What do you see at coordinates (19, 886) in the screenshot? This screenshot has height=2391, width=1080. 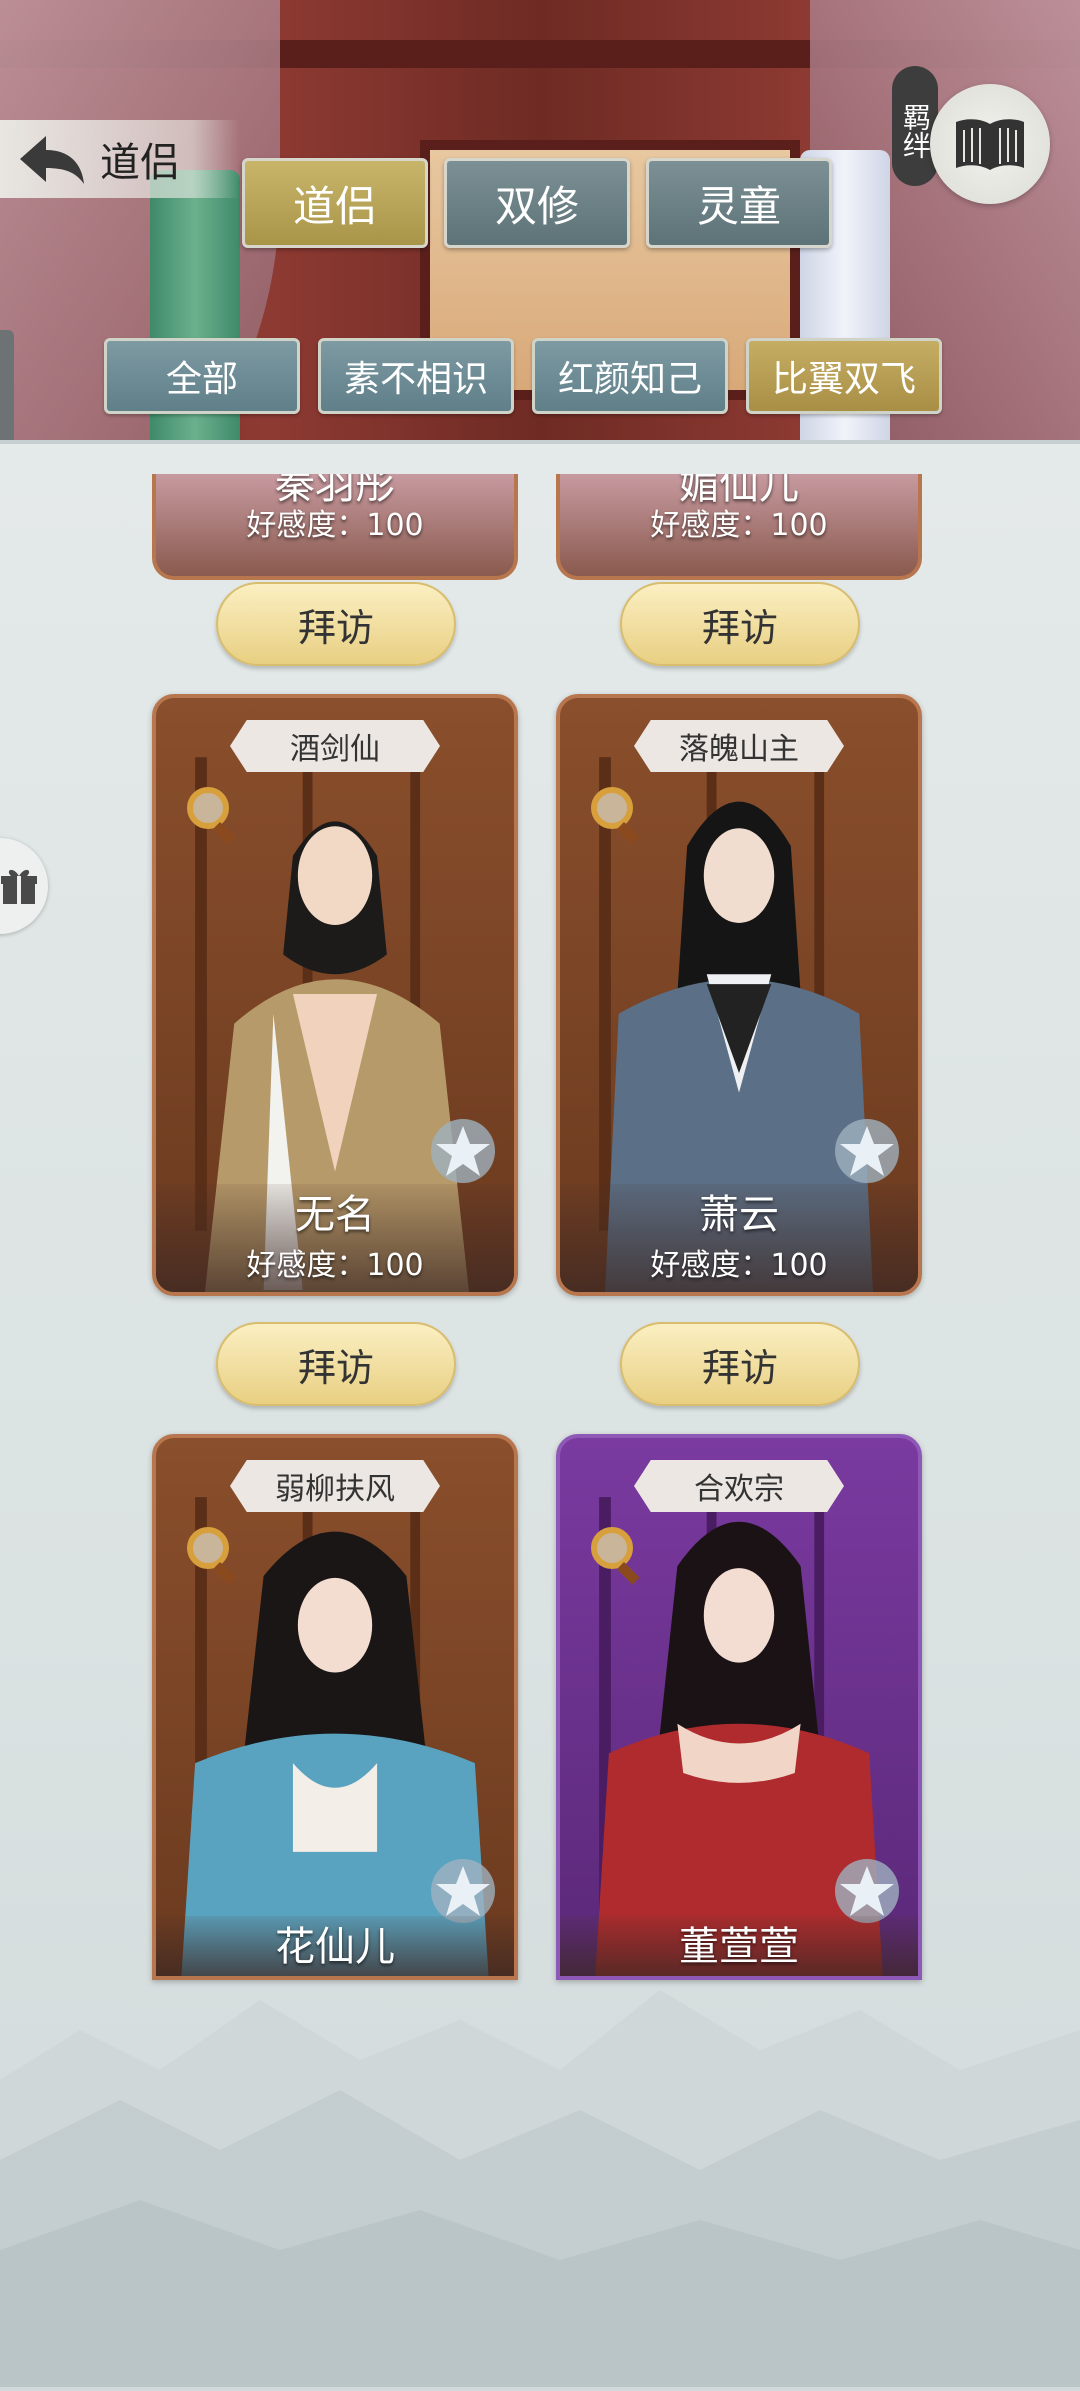 I see `gift-icon` at bounding box center [19, 886].